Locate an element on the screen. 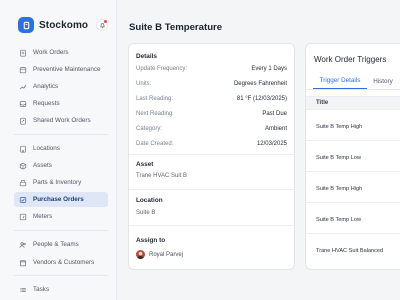 The image size is (400, 300). stockomo-logo-icon is located at coordinates (26, 25).